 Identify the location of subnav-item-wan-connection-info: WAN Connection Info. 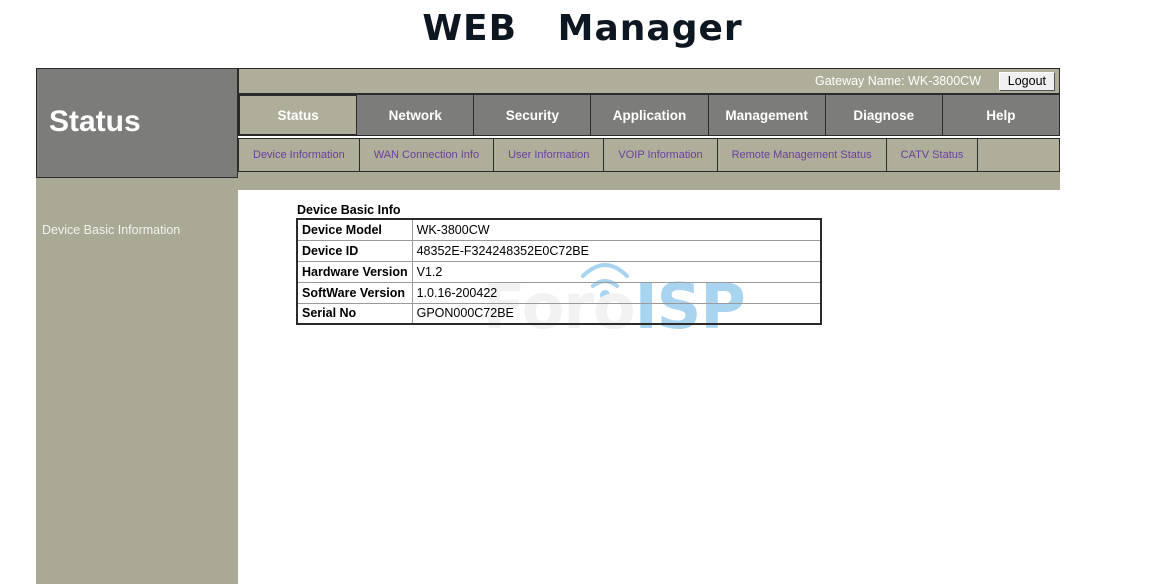
(427, 155).